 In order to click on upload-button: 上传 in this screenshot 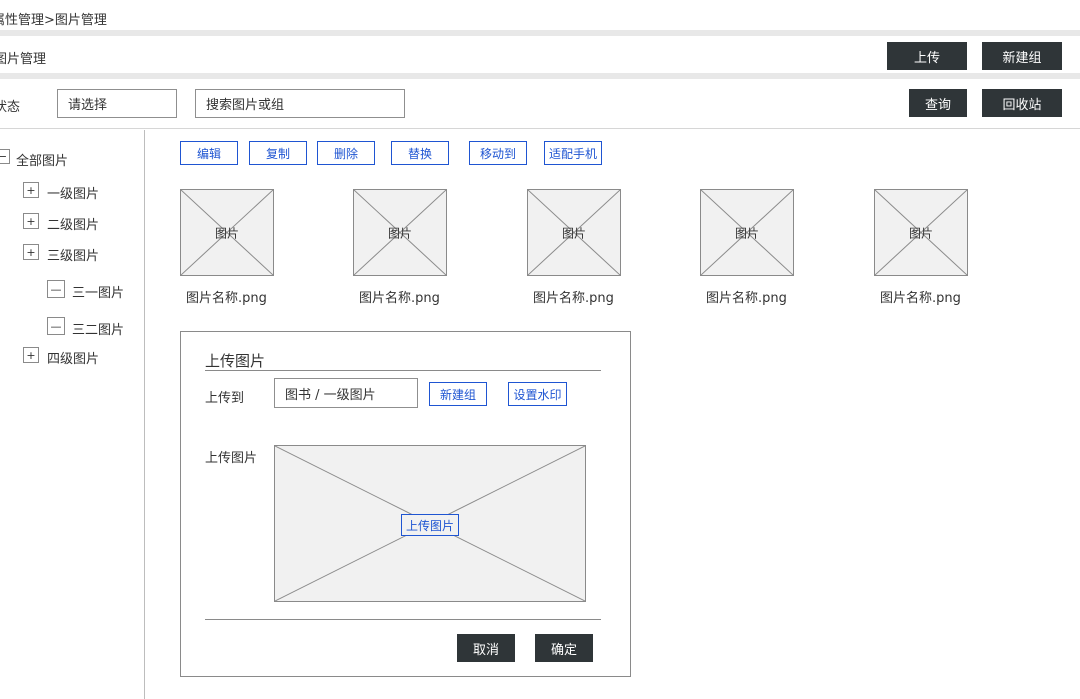, I will do `click(927, 56)`.